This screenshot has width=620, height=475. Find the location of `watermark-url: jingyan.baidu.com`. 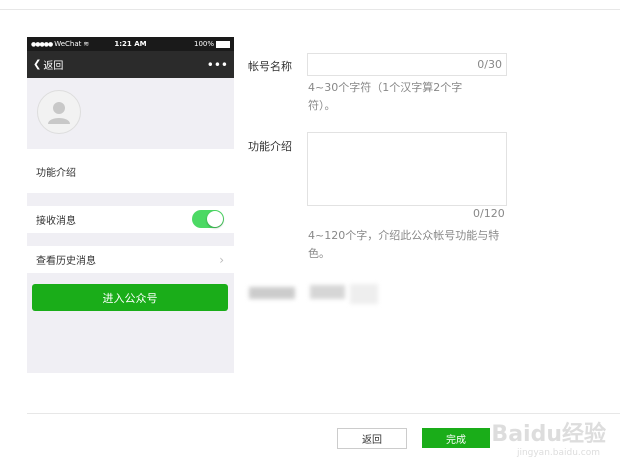

watermark-url: jingyan.baidu.com is located at coordinates (558, 453).